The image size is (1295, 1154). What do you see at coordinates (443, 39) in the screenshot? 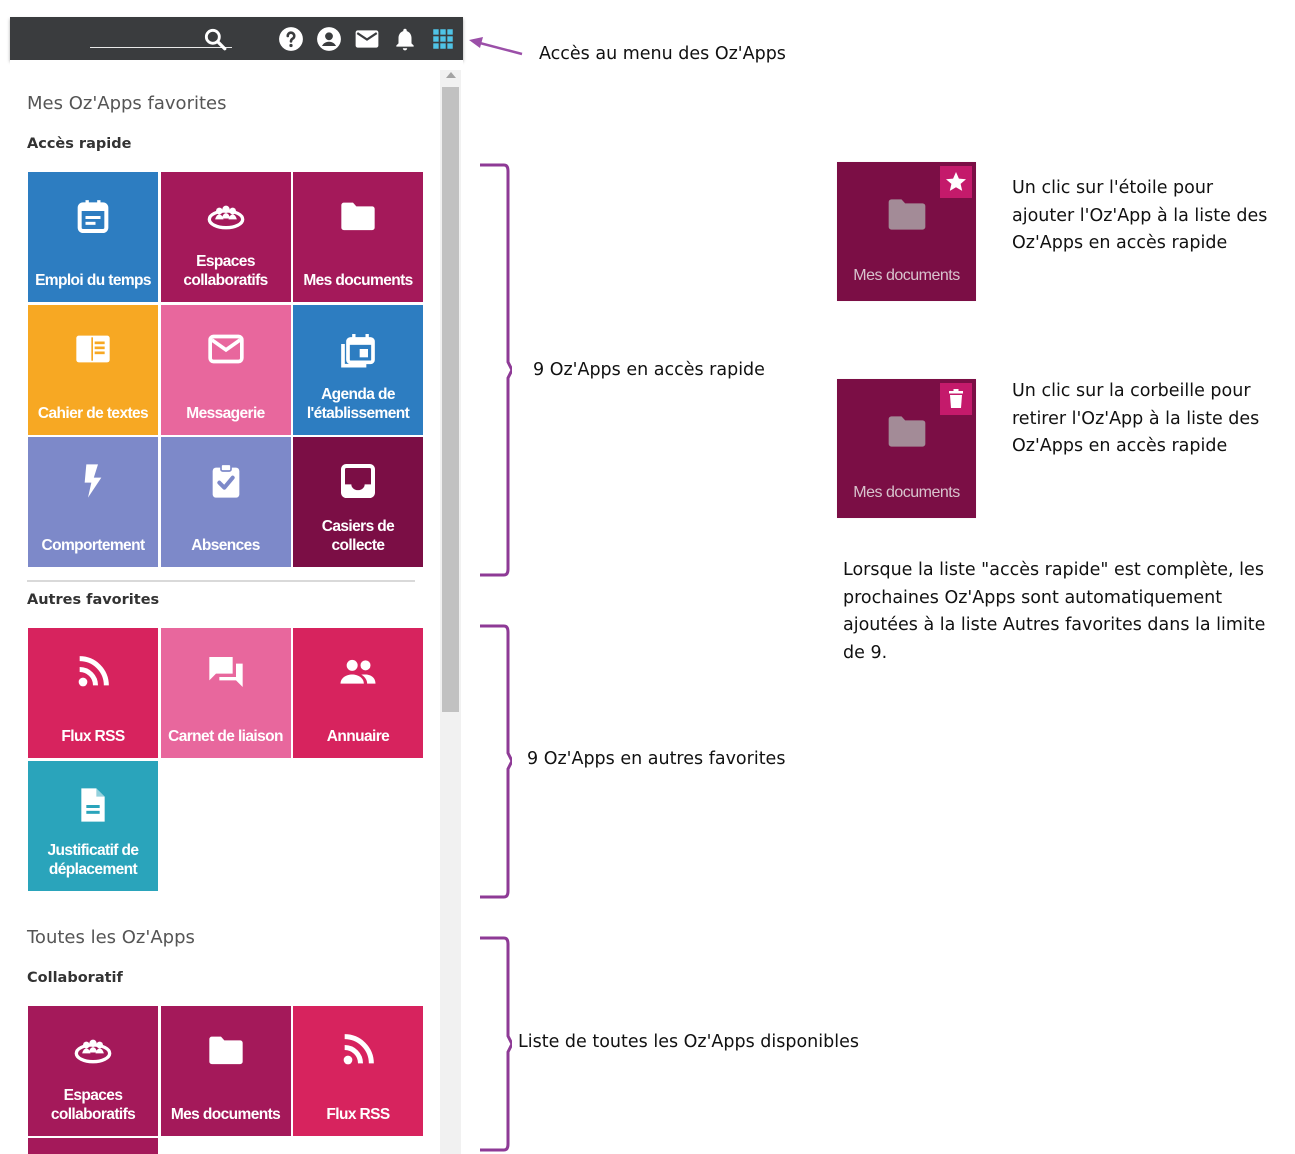
I see `apps-grid-icon` at bounding box center [443, 39].